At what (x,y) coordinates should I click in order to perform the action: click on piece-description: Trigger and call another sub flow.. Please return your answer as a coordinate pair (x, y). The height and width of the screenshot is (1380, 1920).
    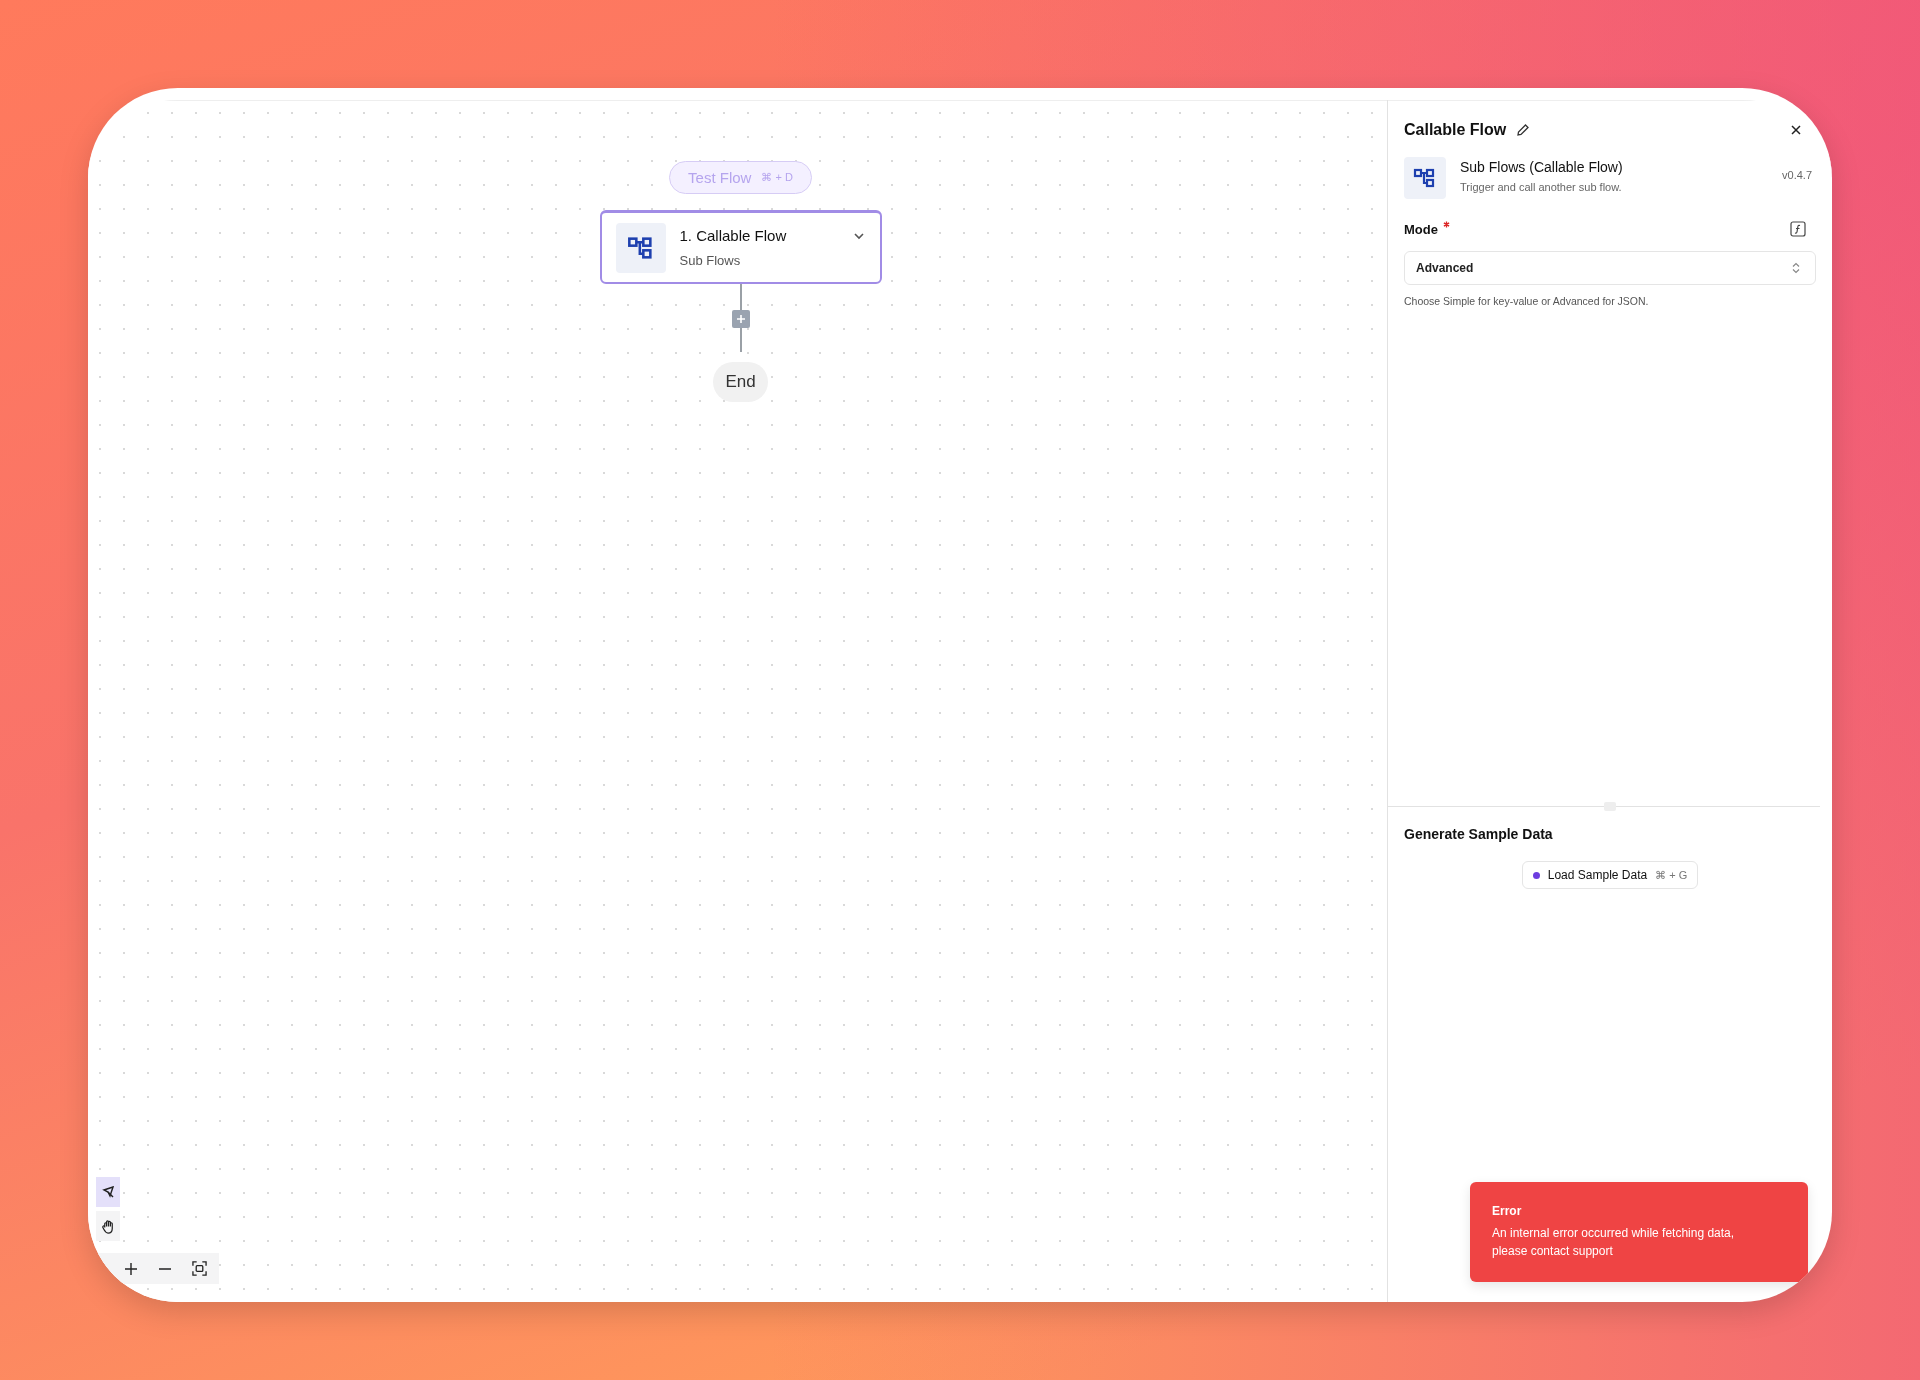
    Looking at the image, I should click on (1541, 187).